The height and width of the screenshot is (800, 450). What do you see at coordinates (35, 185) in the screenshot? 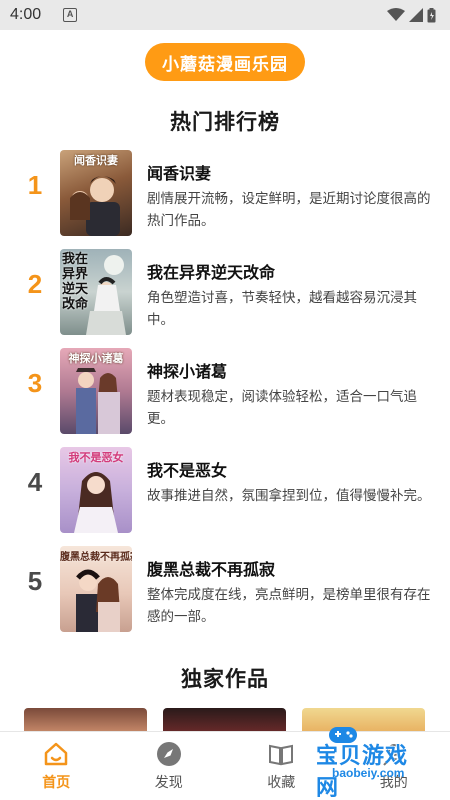
I see `rank-number: 1` at bounding box center [35, 185].